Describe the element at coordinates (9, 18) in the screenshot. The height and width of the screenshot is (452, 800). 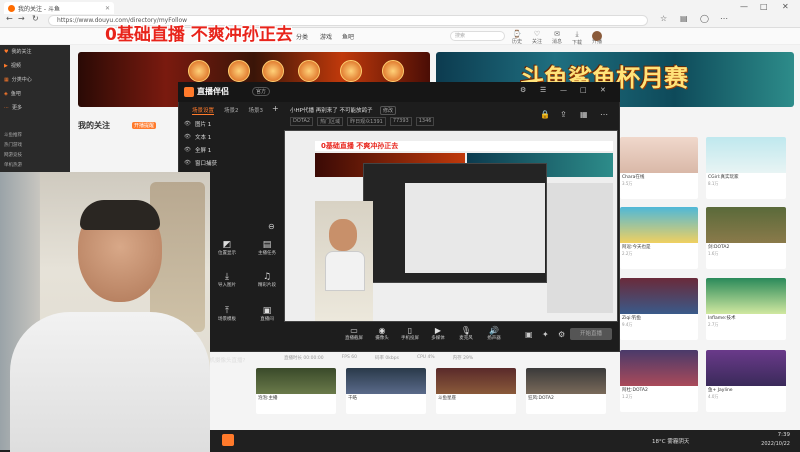
I see `back-icon: ←` at that location.